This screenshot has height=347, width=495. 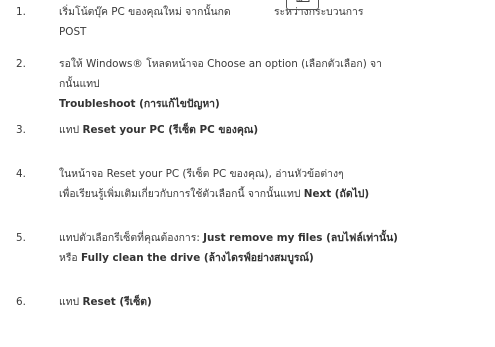 What do you see at coordinates (170, 130) in the screenshot?
I see `step-3-bold-option: Reset your PC (รีเซ็ต PC ของคุณ)` at bounding box center [170, 130].